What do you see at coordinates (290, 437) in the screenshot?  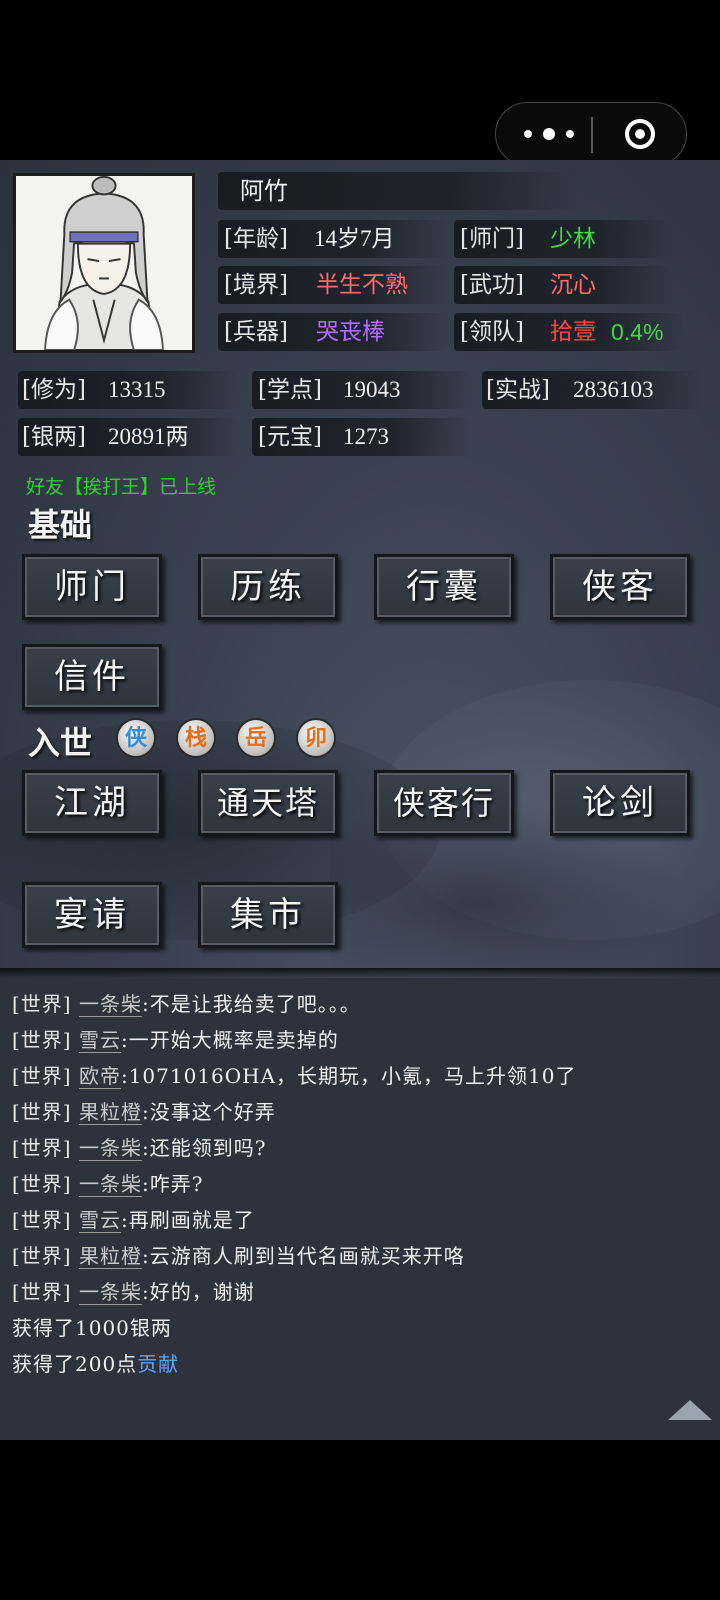 I see `yuanbao-label: [元宝]` at bounding box center [290, 437].